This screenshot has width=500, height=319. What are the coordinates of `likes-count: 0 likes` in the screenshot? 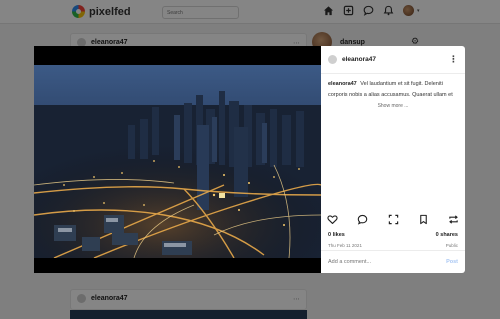 It's located at (336, 235).